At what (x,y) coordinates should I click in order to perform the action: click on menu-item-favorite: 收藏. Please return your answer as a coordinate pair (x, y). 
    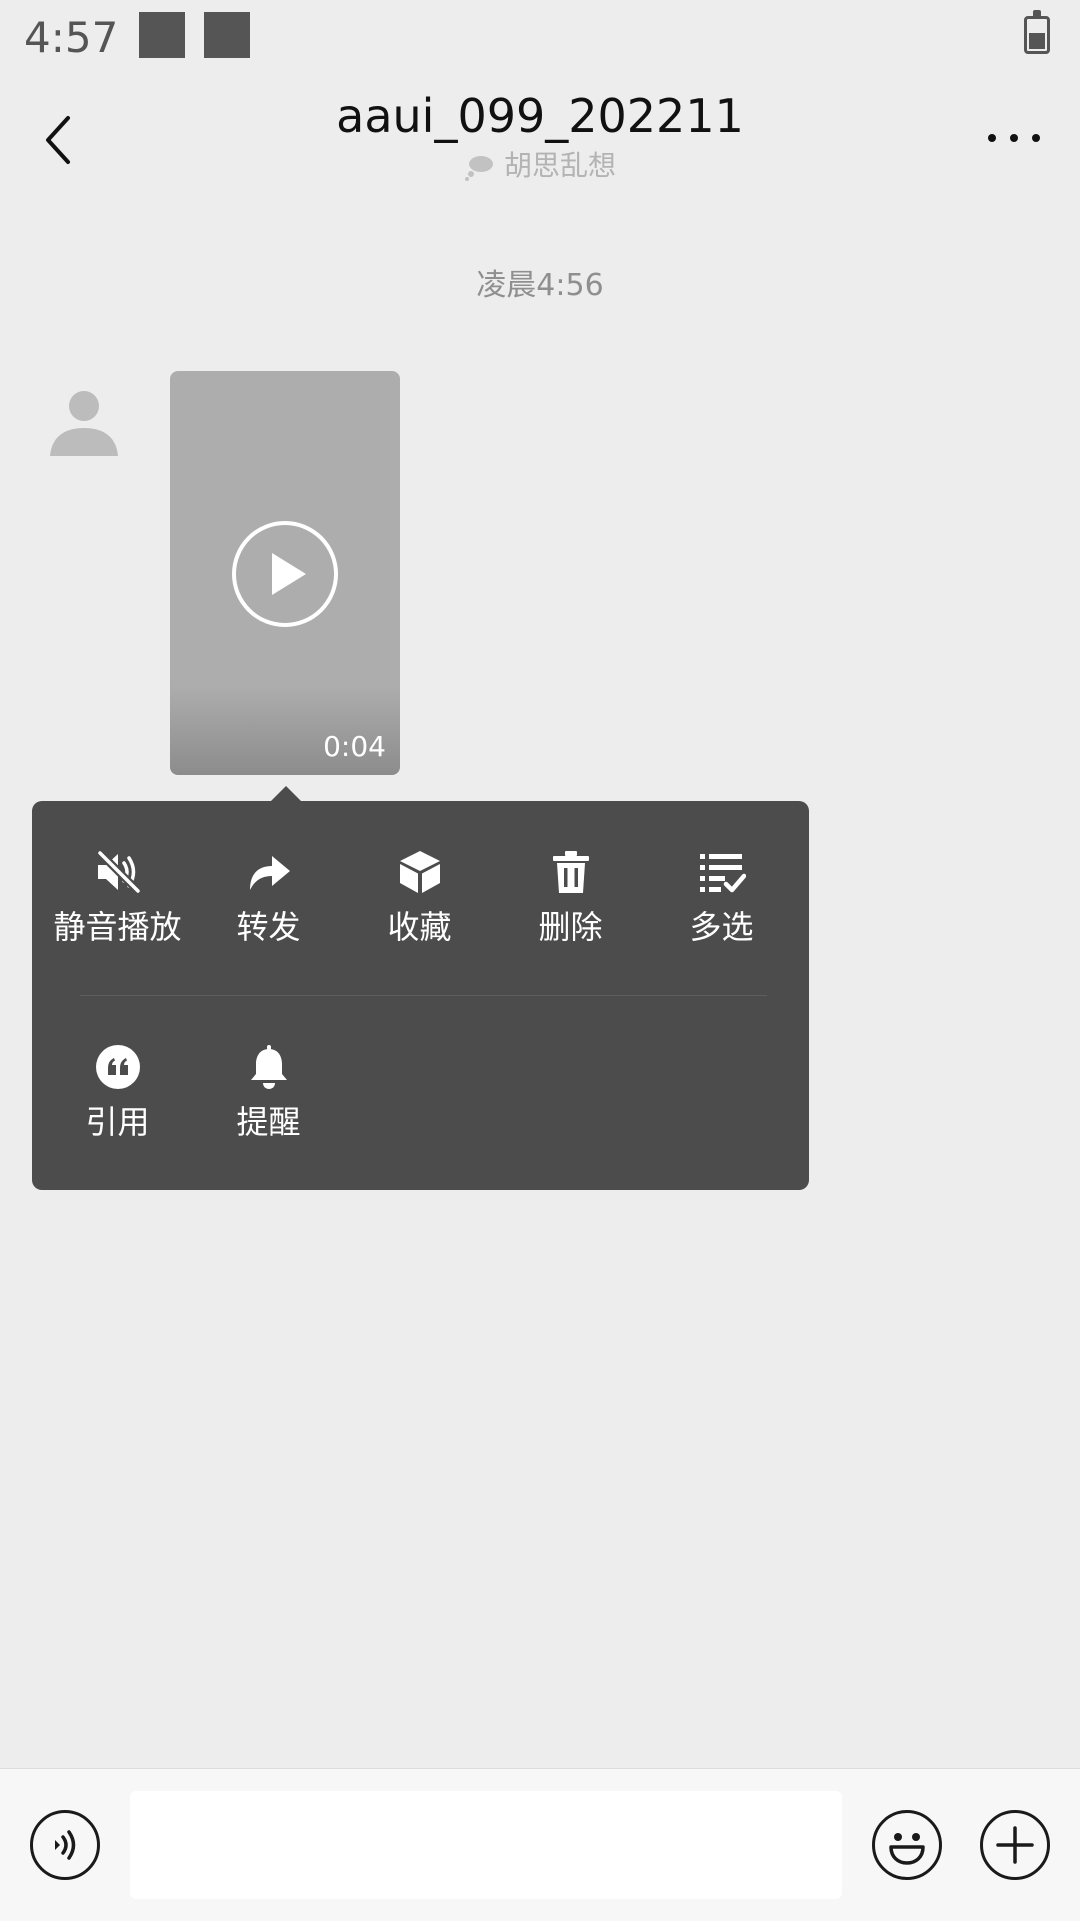
    Looking at the image, I should click on (419, 876).